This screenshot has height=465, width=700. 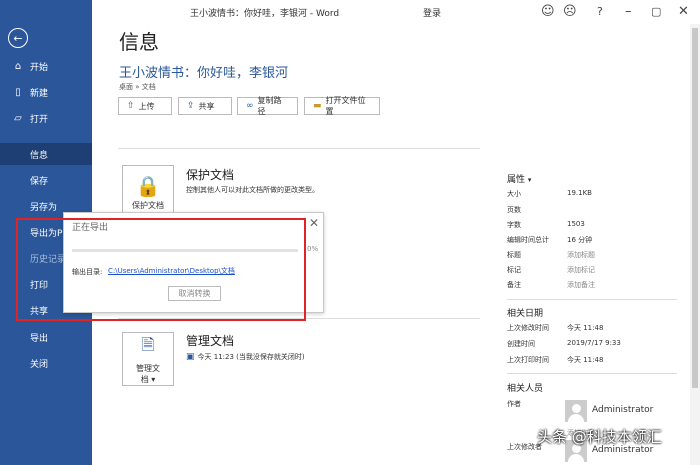 What do you see at coordinates (204, 73) in the screenshot?
I see `document-title: 王小波情书：你好哇，李银河` at bounding box center [204, 73].